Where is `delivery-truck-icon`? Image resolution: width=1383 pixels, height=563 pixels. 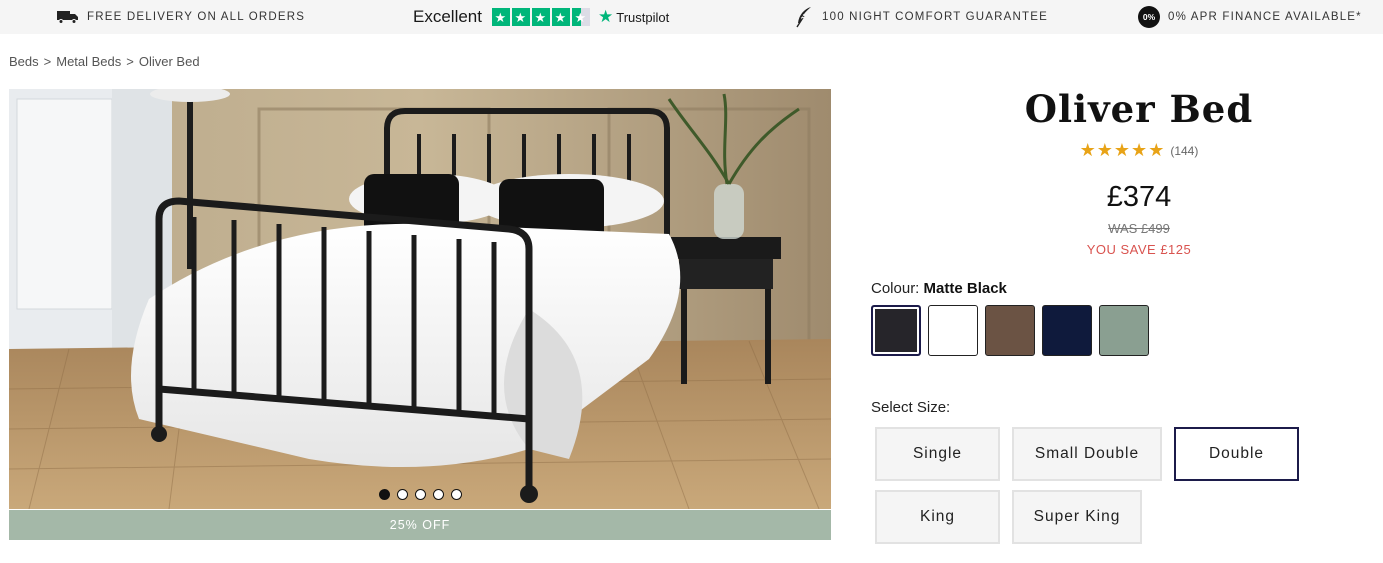 delivery-truck-icon is located at coordinates (68, 17).